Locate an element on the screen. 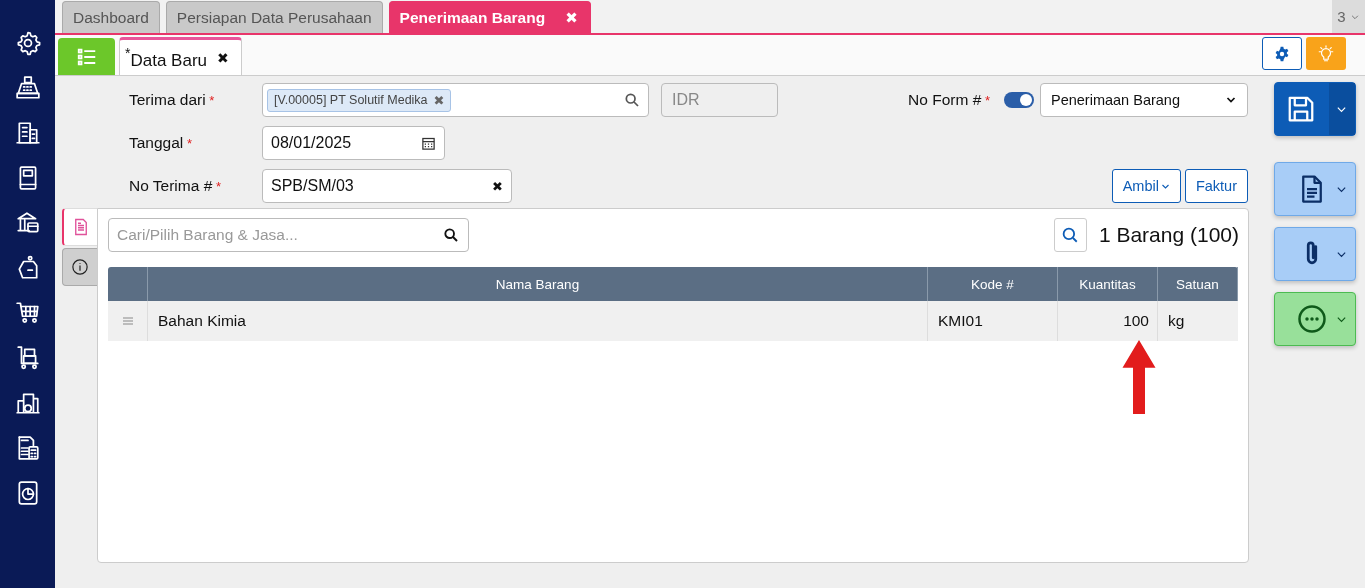 The height and width of the screenshot is (588, 1365). tab: $^{*}$Data Baru ✖ is located at coordinates (180, 56).